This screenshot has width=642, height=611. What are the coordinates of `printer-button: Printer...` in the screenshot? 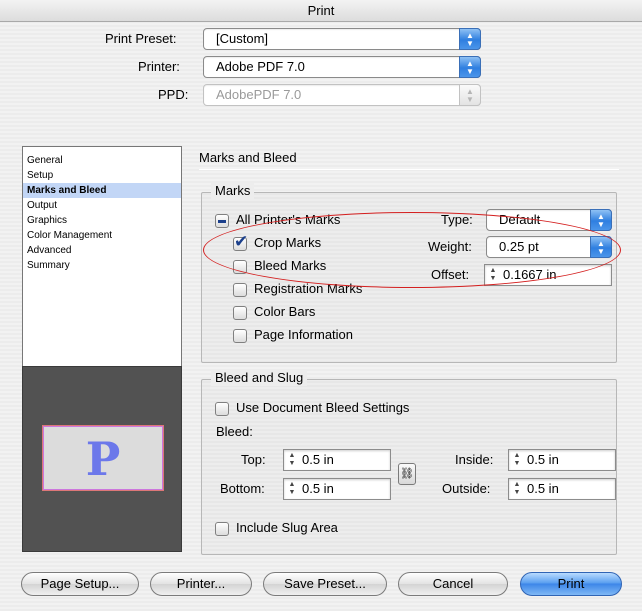 It's located at (201, 584).